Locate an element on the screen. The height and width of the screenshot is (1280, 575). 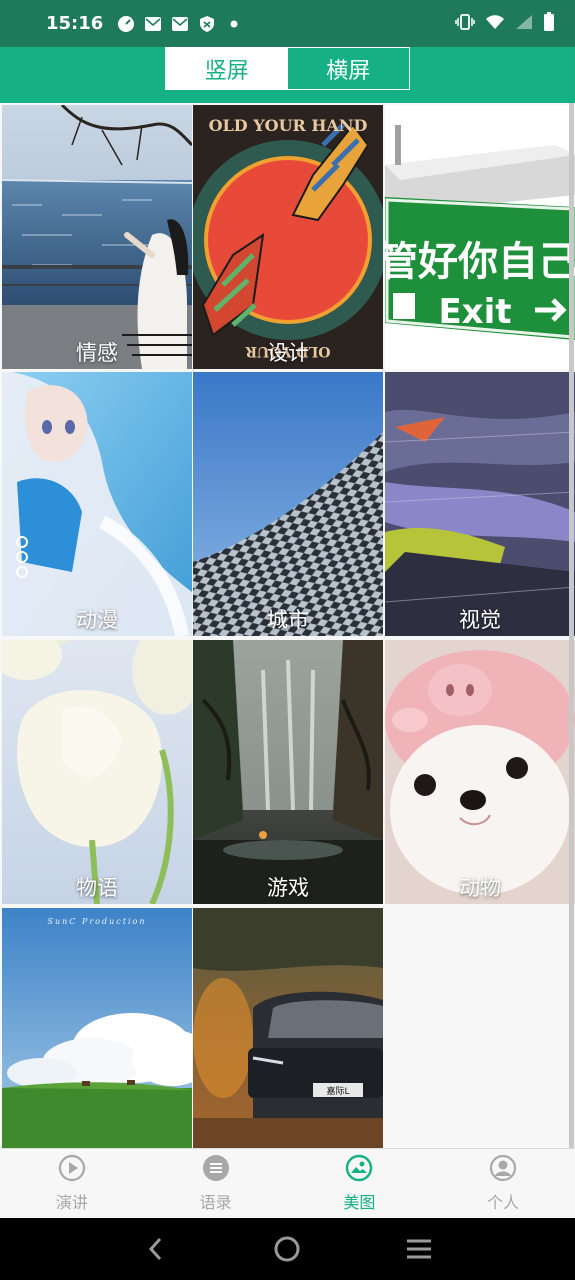
menu-lines-icon is located at coordinates (419, 1249).